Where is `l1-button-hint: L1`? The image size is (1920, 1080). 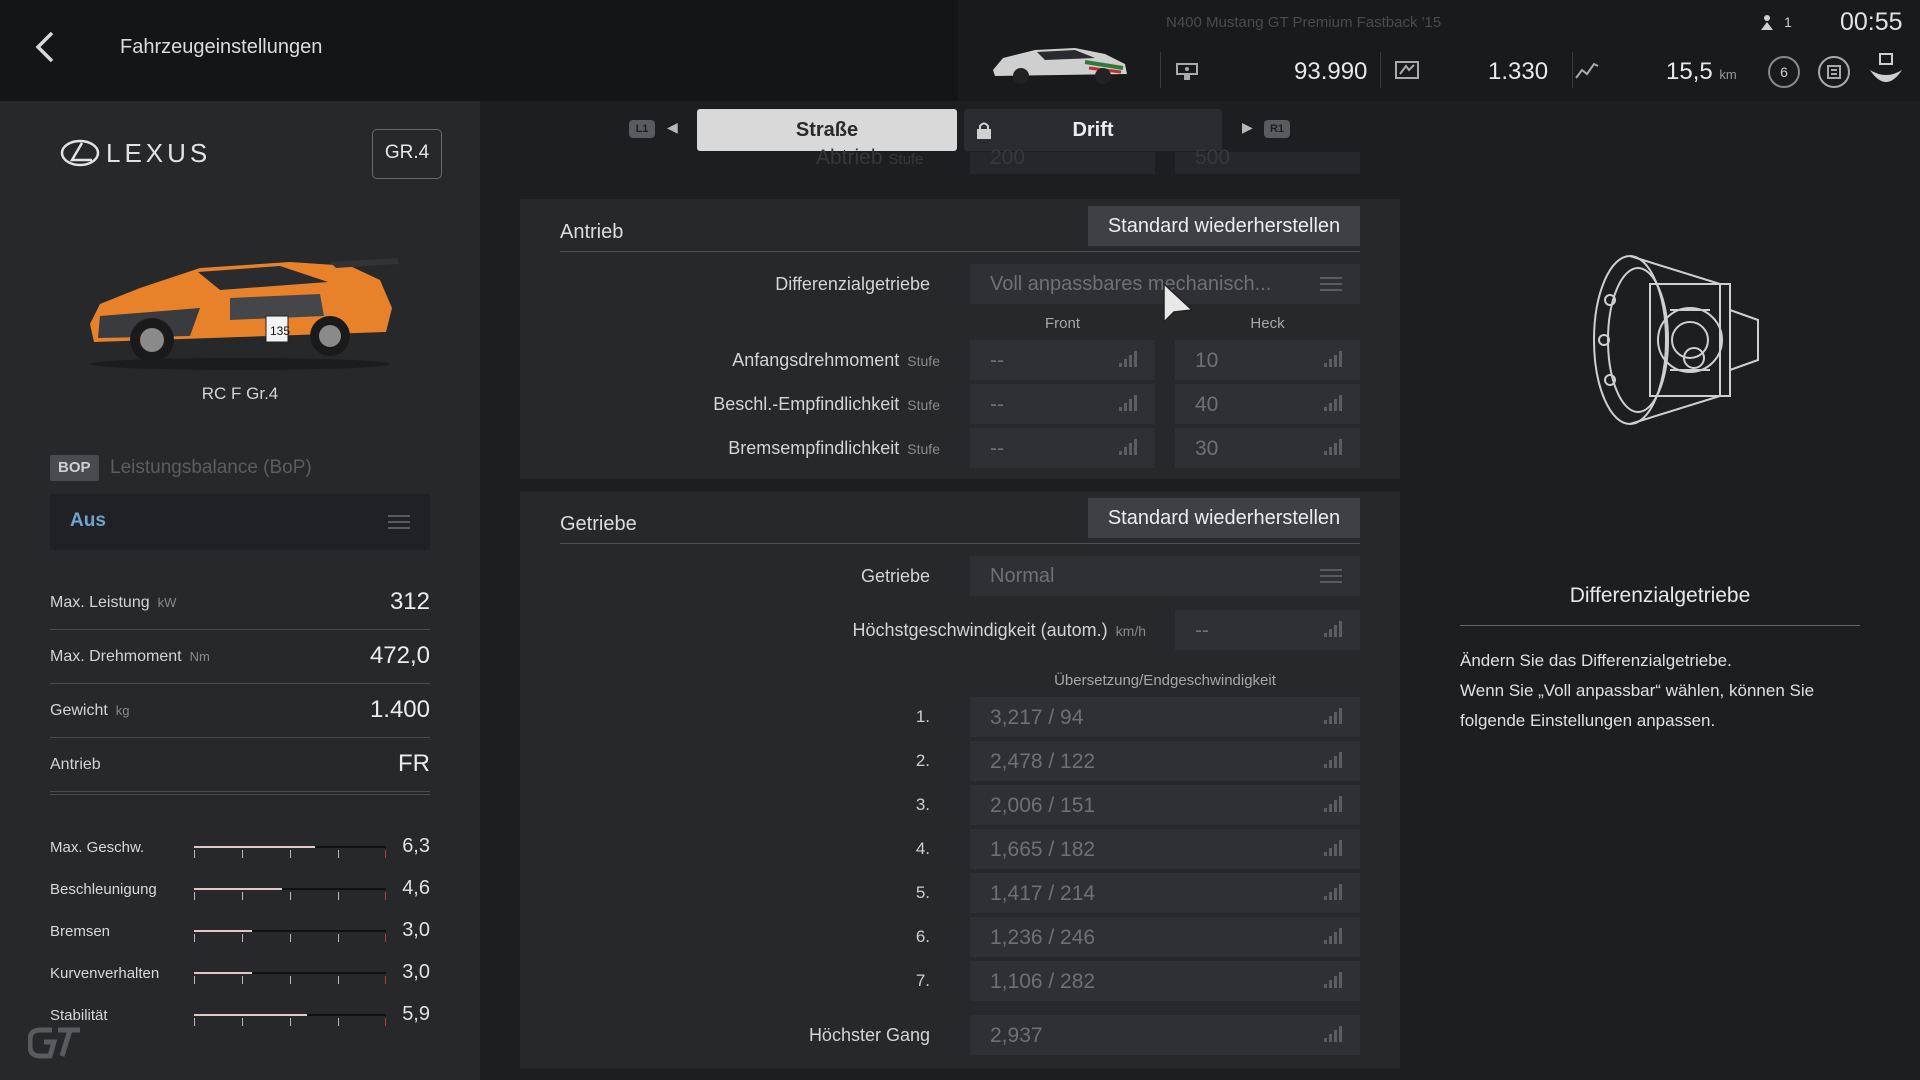
l1-button-hint: L1 is located at coordinates (642, 129).